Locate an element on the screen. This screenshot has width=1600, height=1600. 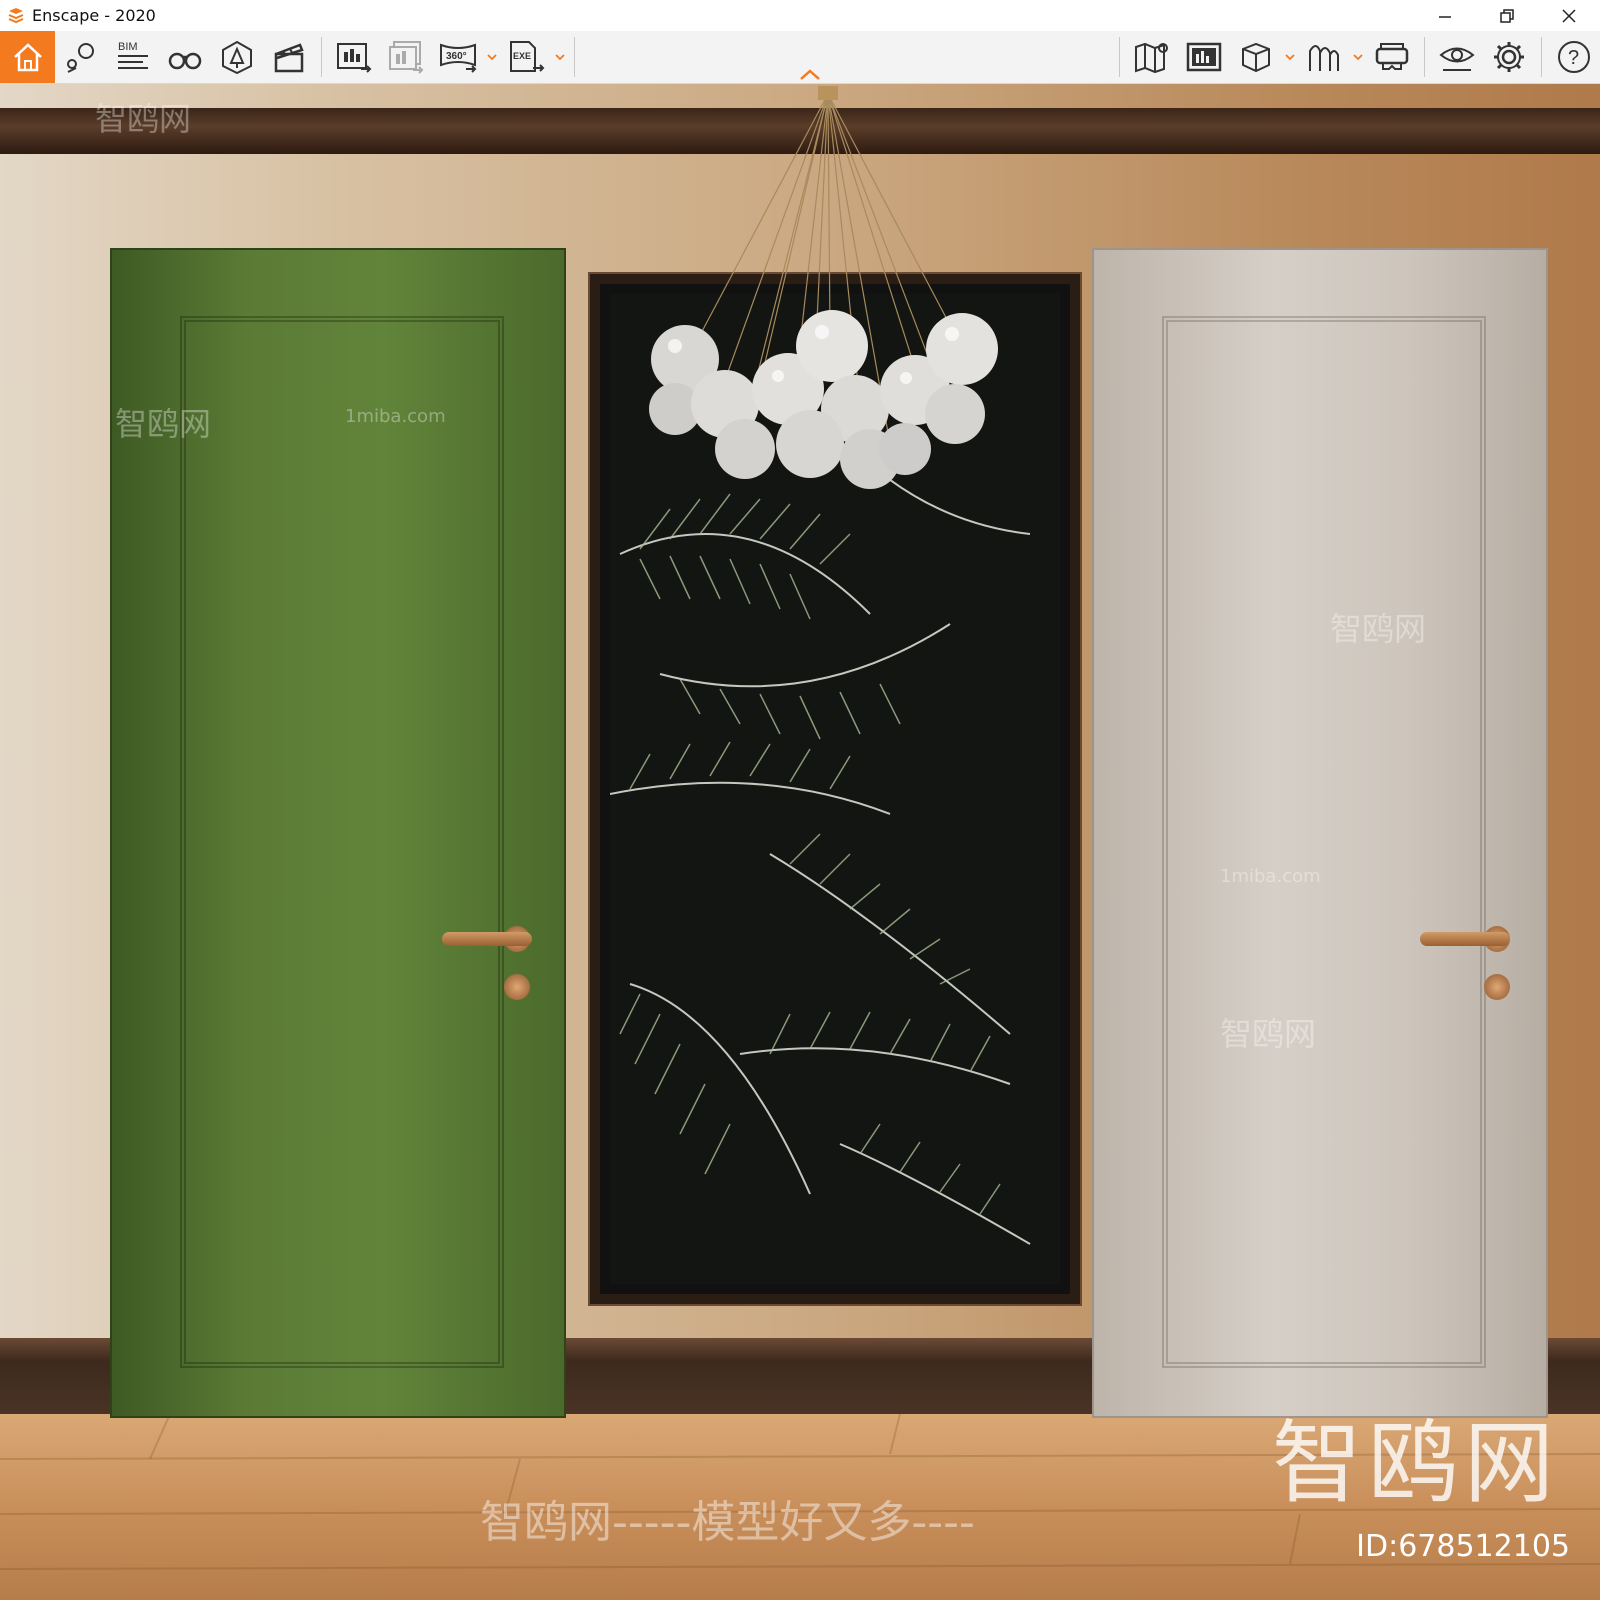
help-button: ? is located at coordinates (1574, 57).